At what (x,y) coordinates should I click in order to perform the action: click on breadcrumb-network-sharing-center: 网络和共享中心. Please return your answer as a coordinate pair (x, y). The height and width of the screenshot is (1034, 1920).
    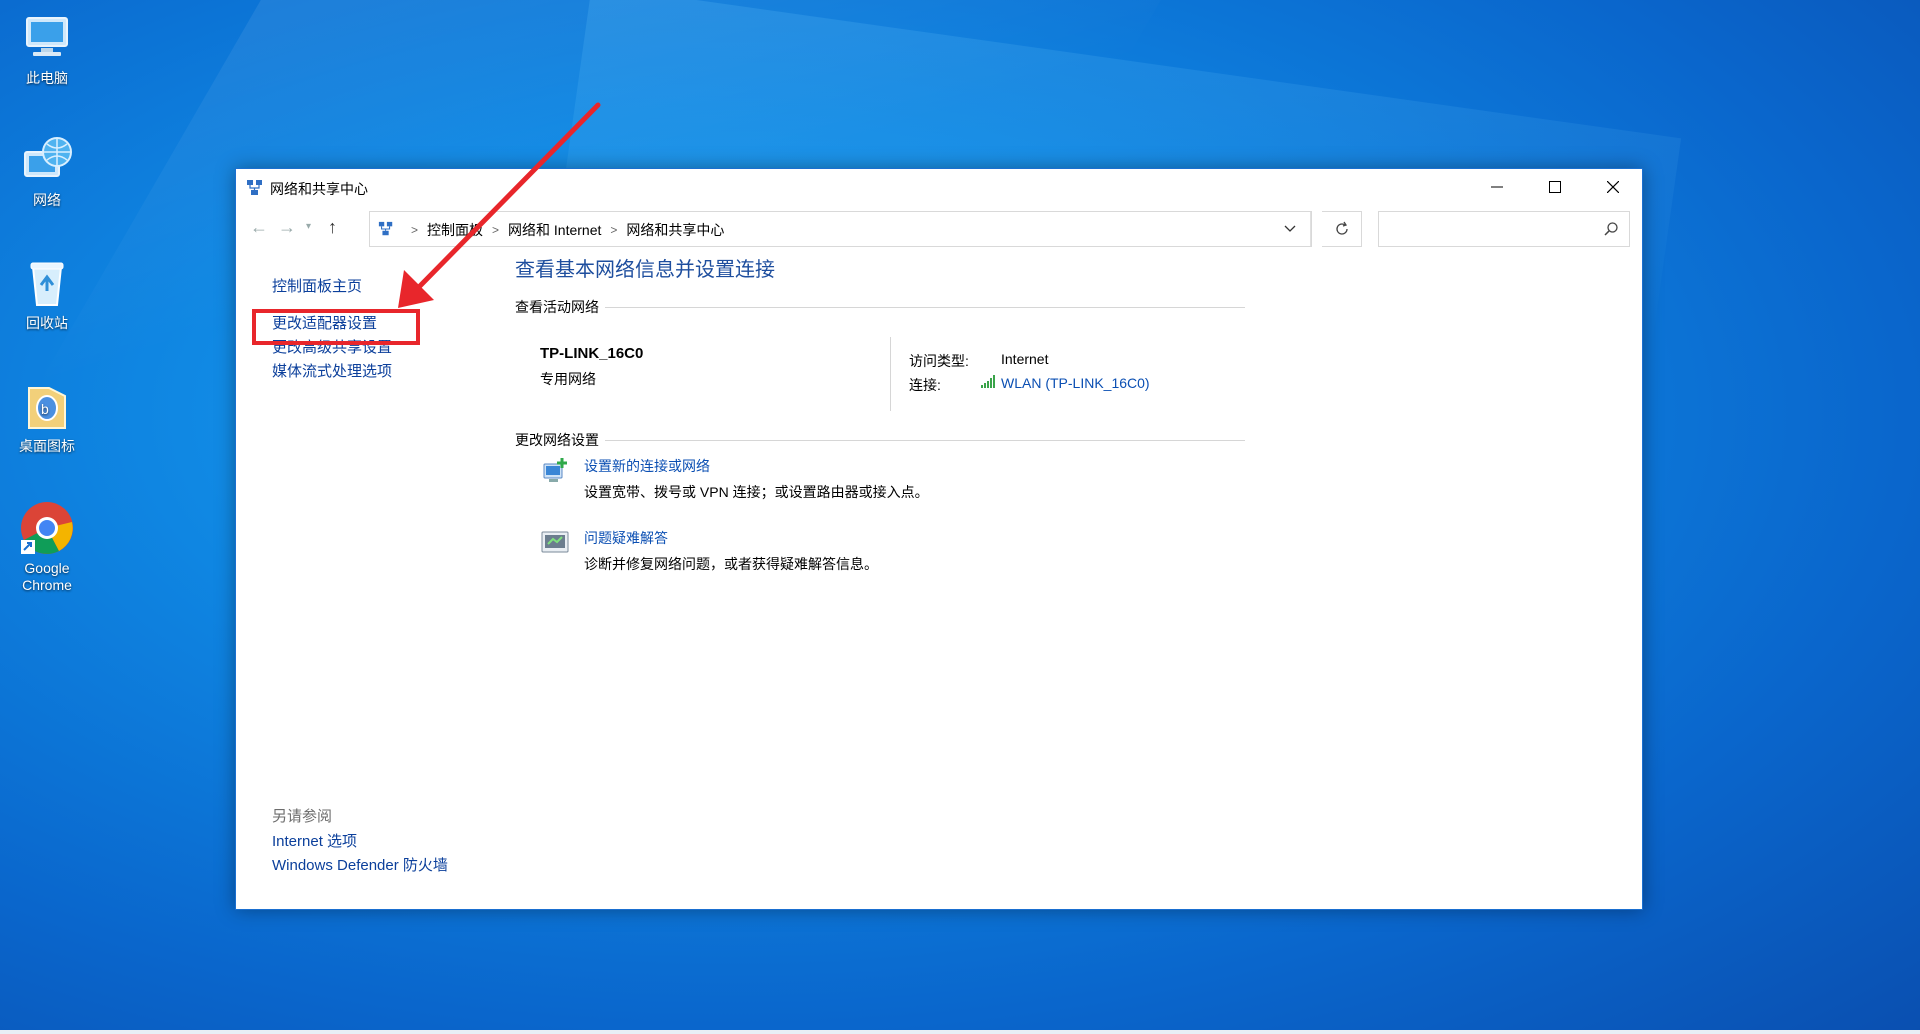
    Looking at the image, I should click on (675, 230).